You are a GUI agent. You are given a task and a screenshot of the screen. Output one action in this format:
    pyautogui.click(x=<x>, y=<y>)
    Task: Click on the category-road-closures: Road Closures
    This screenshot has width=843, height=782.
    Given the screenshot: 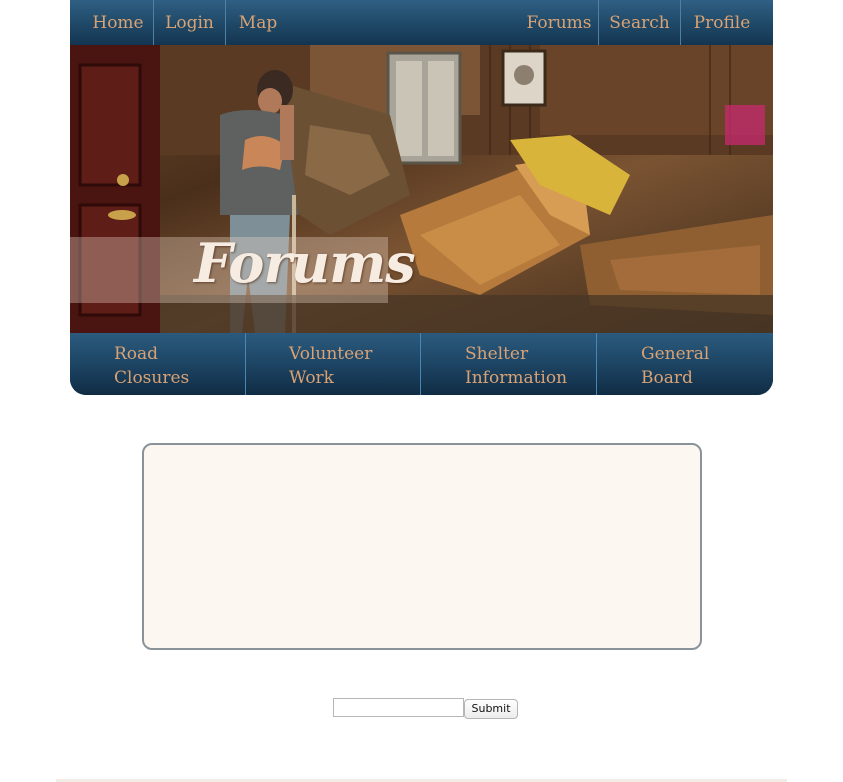 What is the action you would take?
    pyautogui.click(x=179, y=366)
    